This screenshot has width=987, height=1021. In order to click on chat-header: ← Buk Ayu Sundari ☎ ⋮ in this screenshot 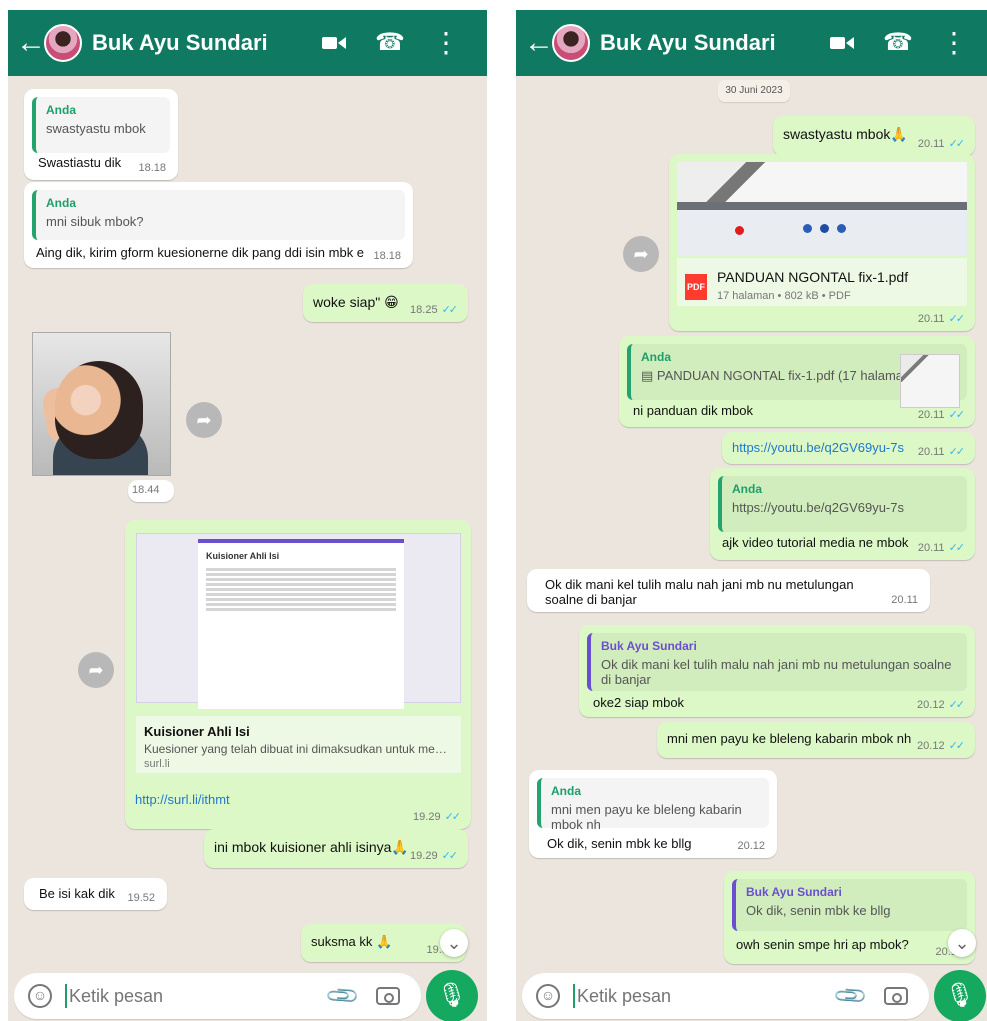, I will do `click(247, 43)`.